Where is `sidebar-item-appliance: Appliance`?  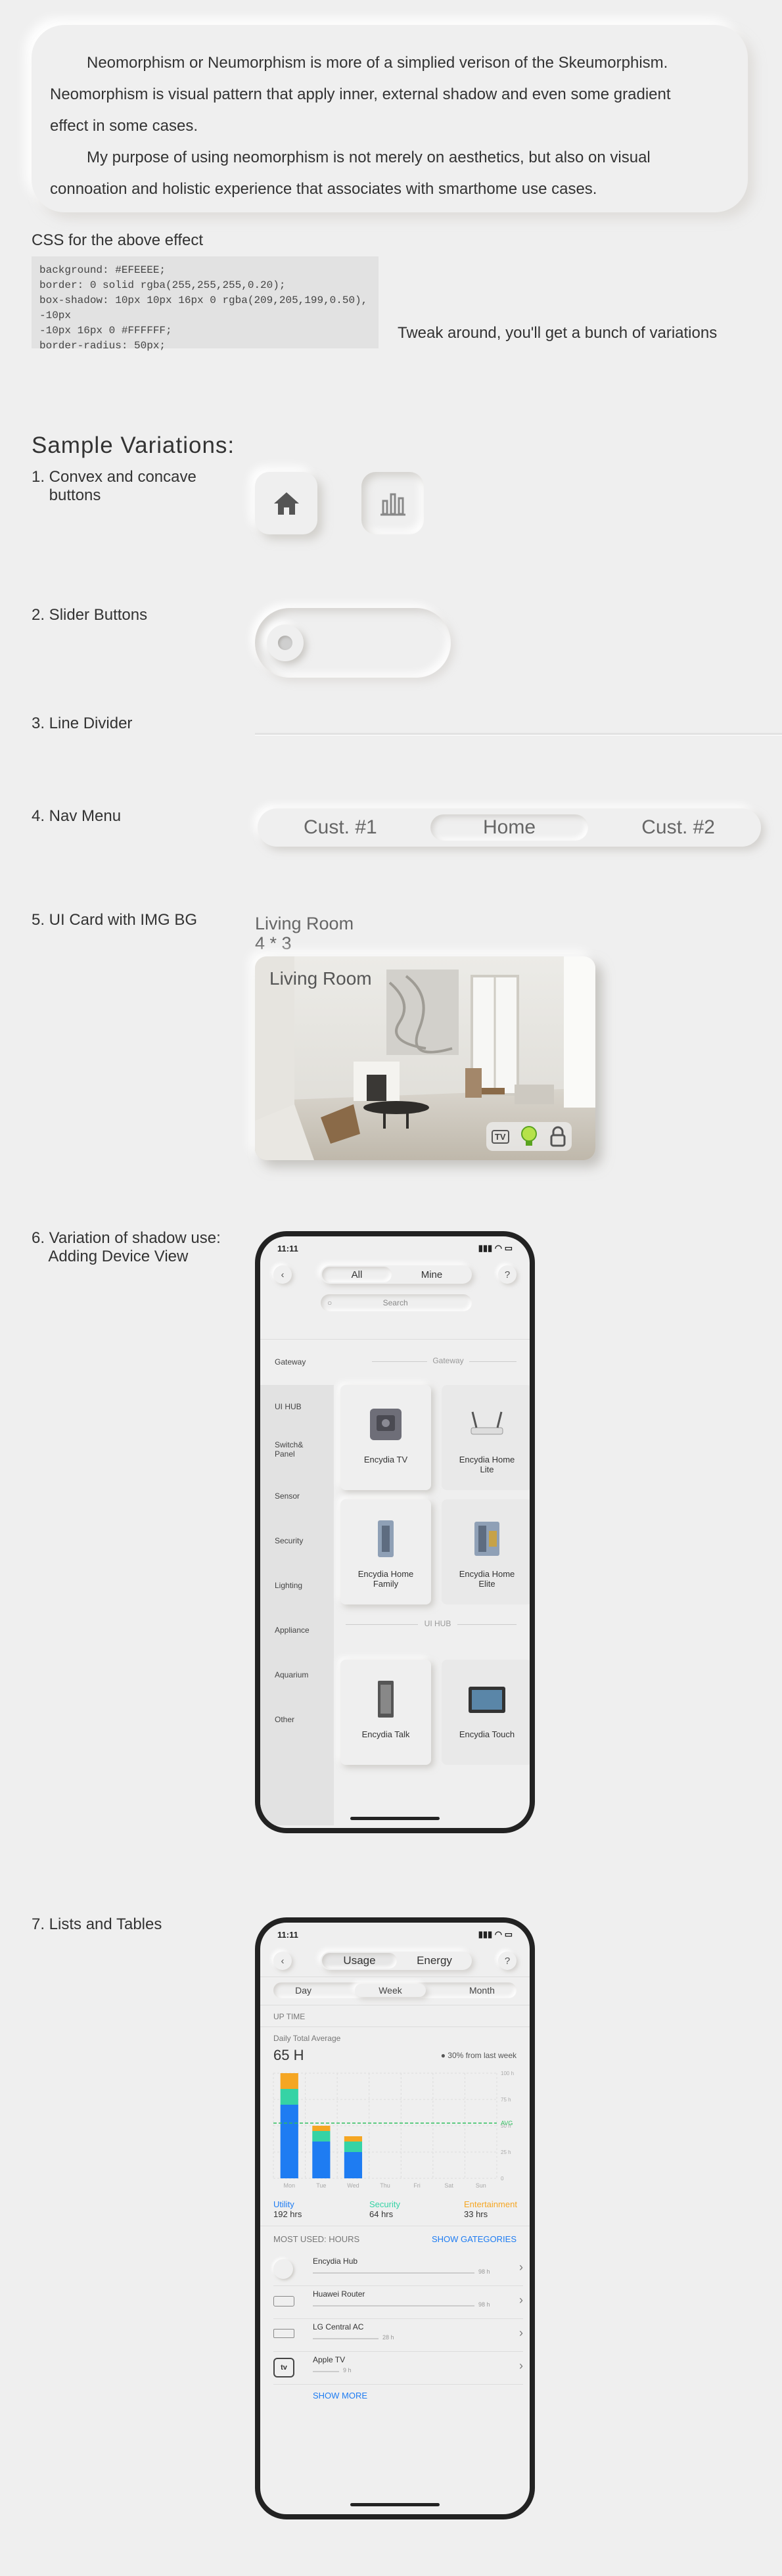
sidebar-item-appliance: Appliance is located at coordinates (292, 1630).